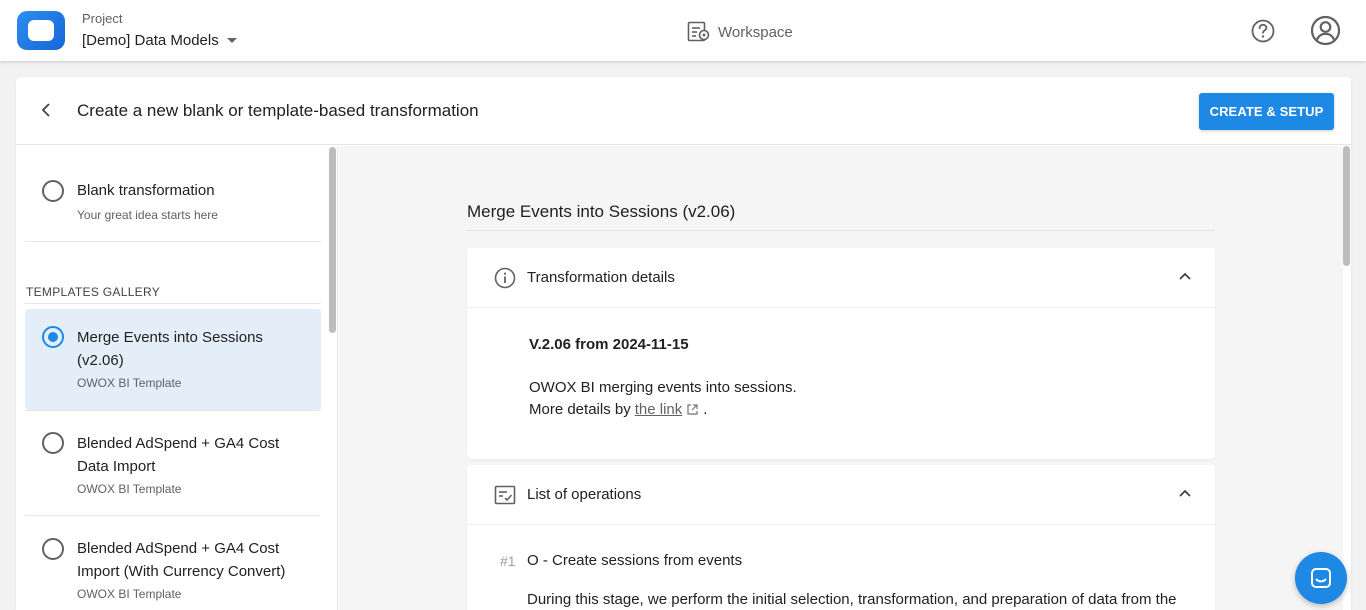 The height and width of the screenshot is (610, 1366). Describe the element at coordinates (102, 18) in the screenshot. I see `project-label: Project` at that location.